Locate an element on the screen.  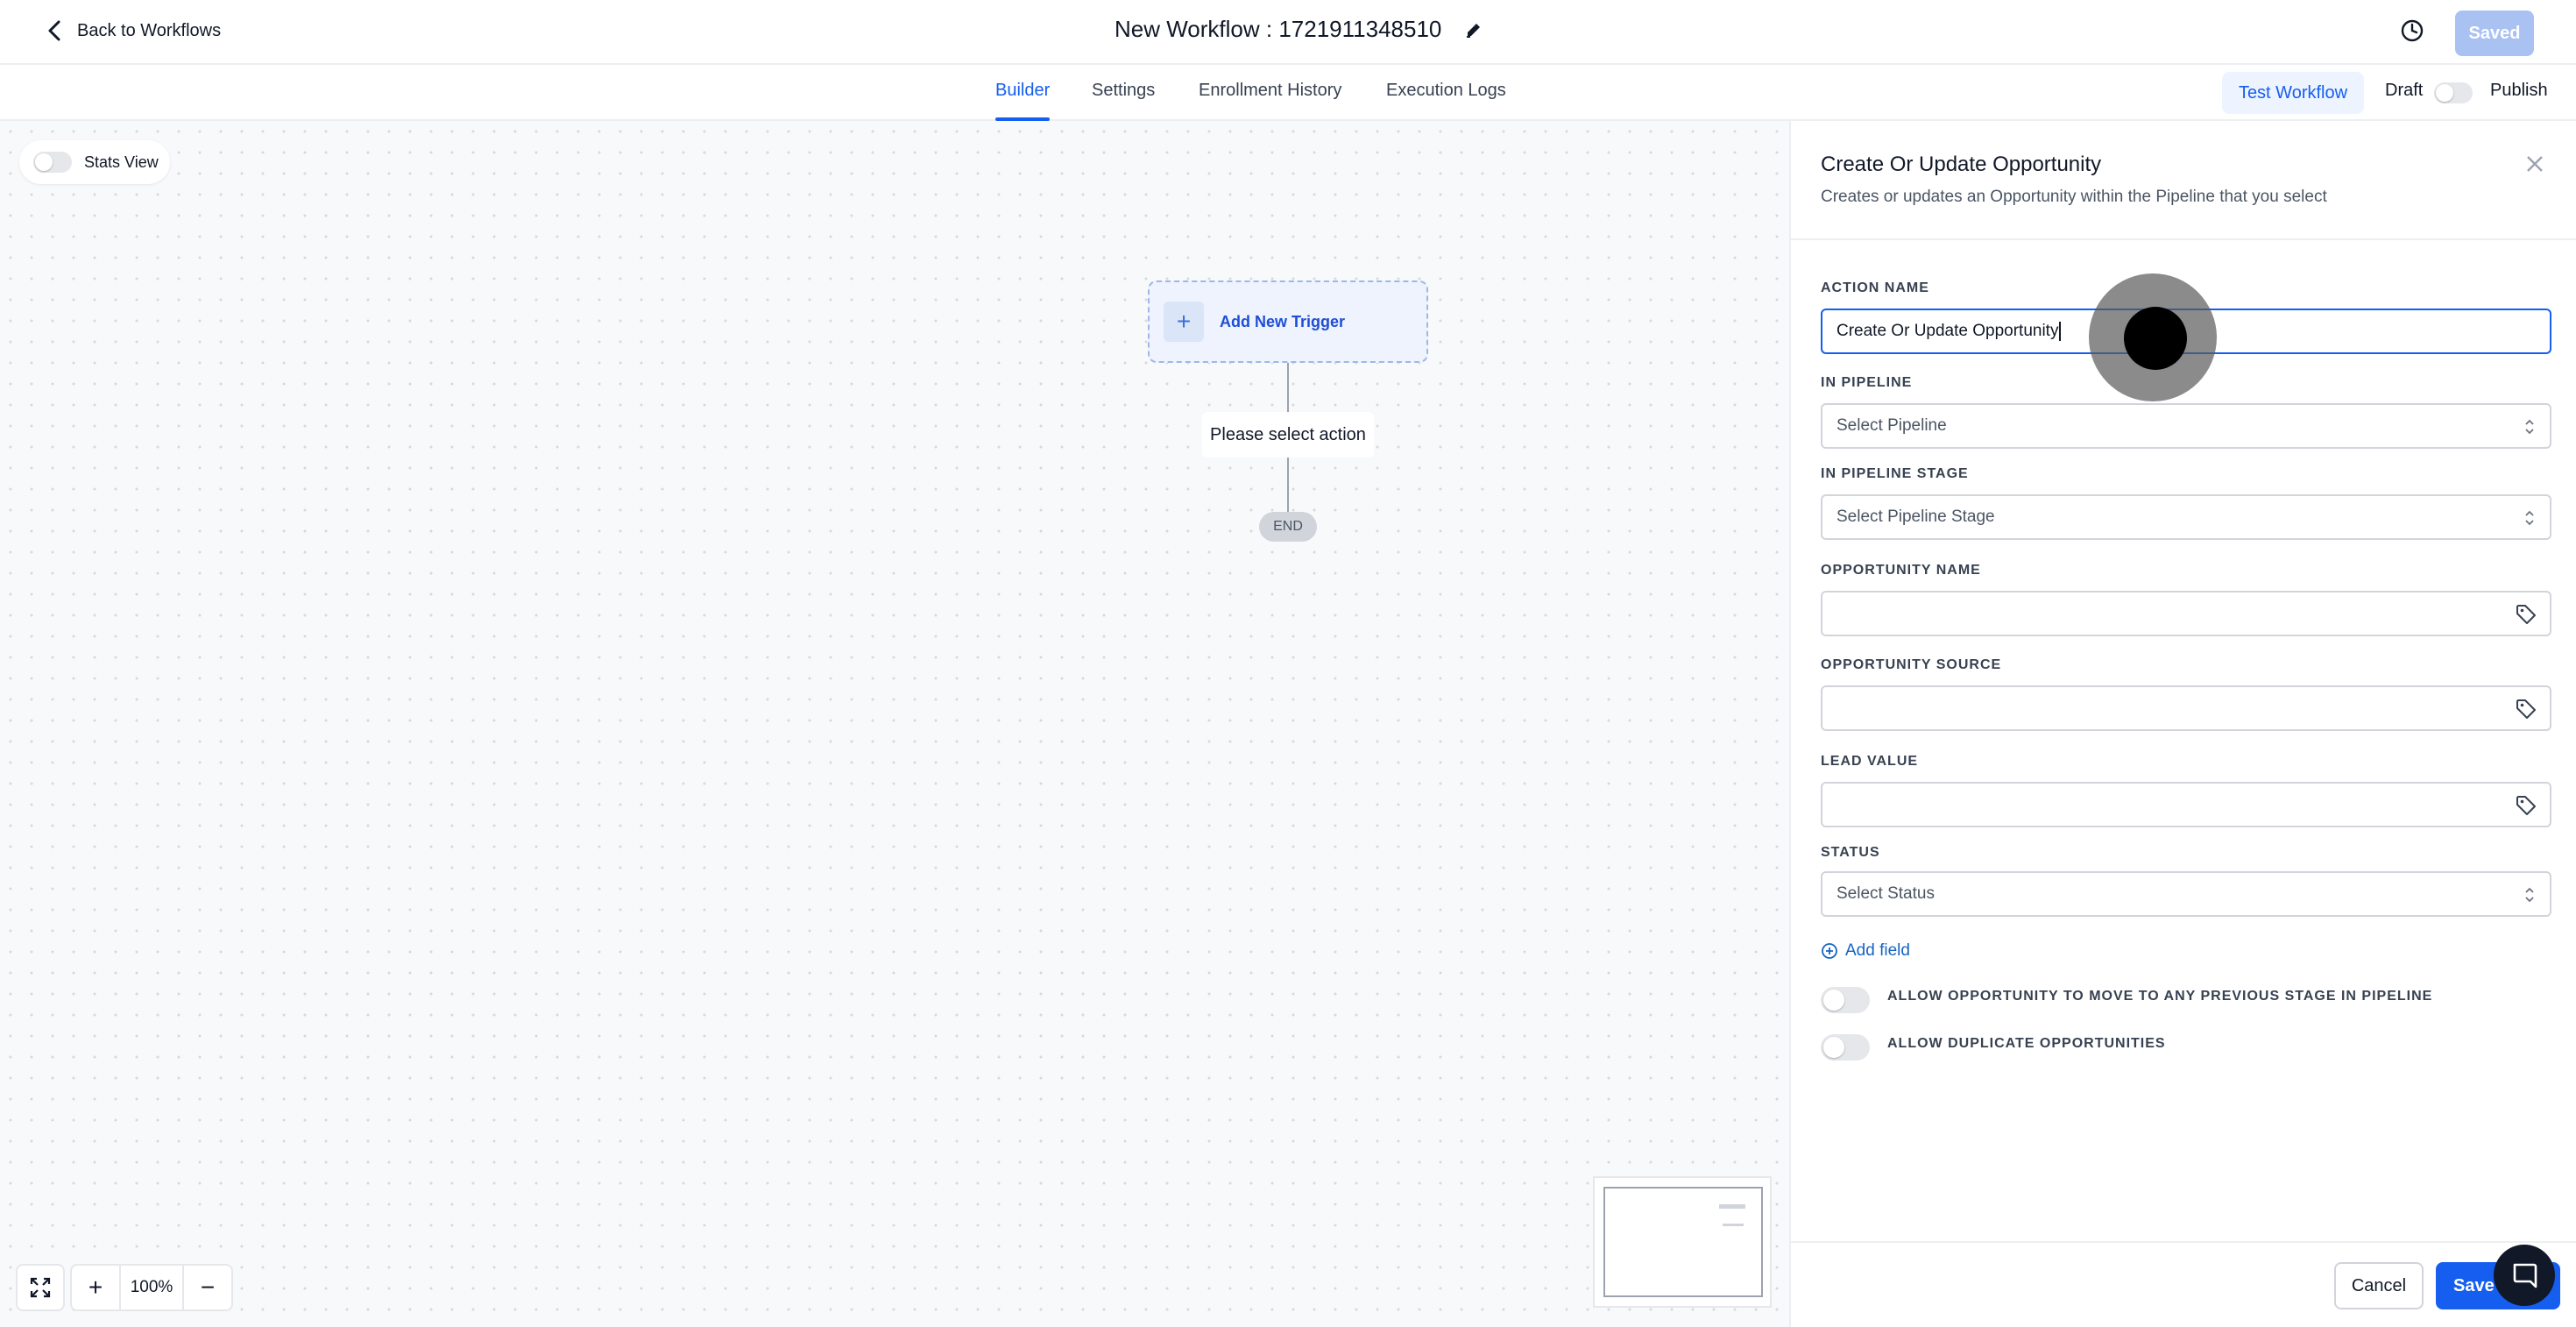
pipeline-select: Select Pipeline is located at coordinates (2186, 426).